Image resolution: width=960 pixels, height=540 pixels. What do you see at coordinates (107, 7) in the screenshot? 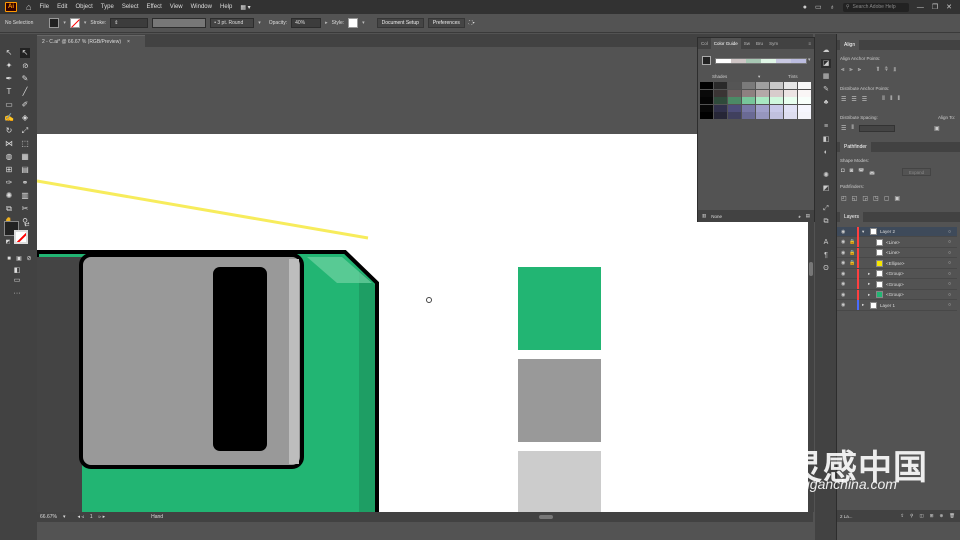
I see `menu-type: Type` at bounding box center [107, 7].